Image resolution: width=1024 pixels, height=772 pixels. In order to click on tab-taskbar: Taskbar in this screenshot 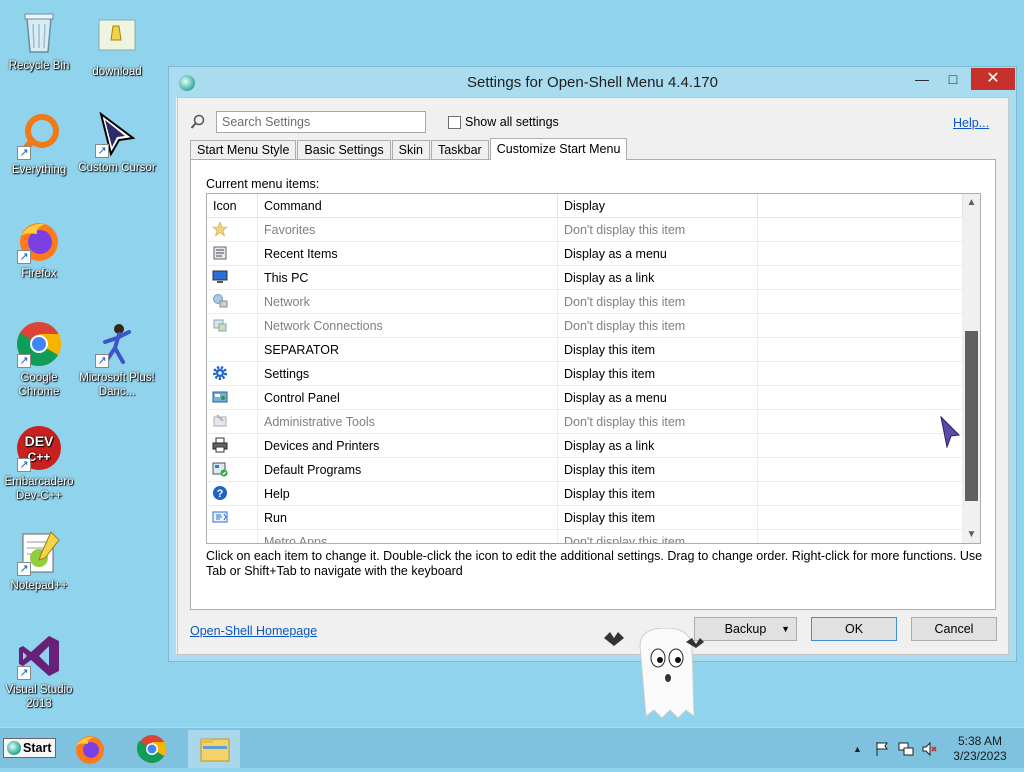, I will do `click(459, 150)`.